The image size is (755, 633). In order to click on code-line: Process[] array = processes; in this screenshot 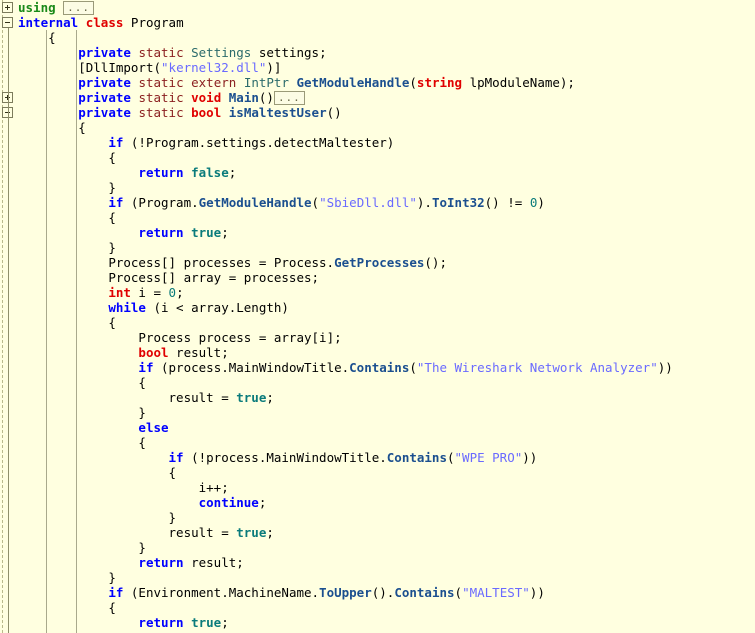, I will do `click(386, 277)`.